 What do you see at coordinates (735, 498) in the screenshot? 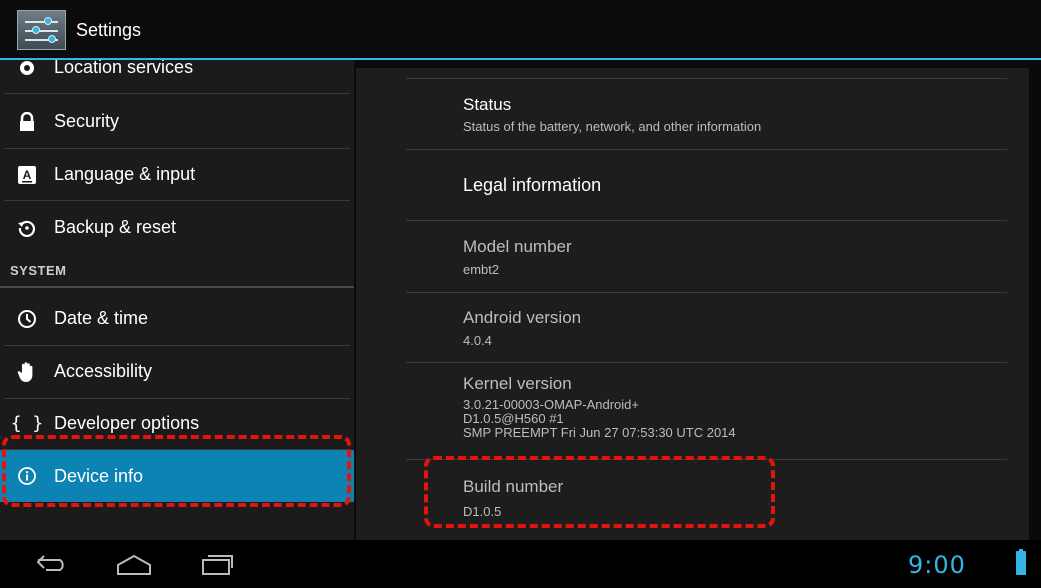
I see `build-number-row: Build number D1.0.5` at bounding box center [735, 498].